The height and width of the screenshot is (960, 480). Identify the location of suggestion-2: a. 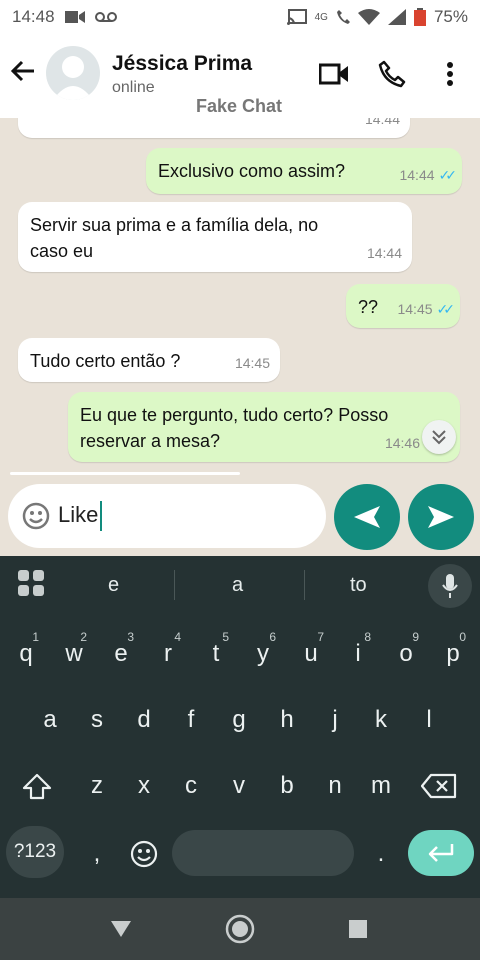
(237, 585).